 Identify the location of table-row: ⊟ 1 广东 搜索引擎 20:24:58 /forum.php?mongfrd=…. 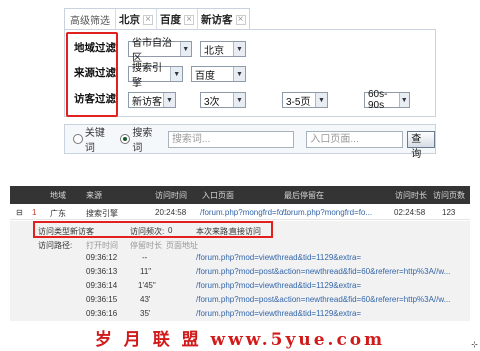
(240, 212).